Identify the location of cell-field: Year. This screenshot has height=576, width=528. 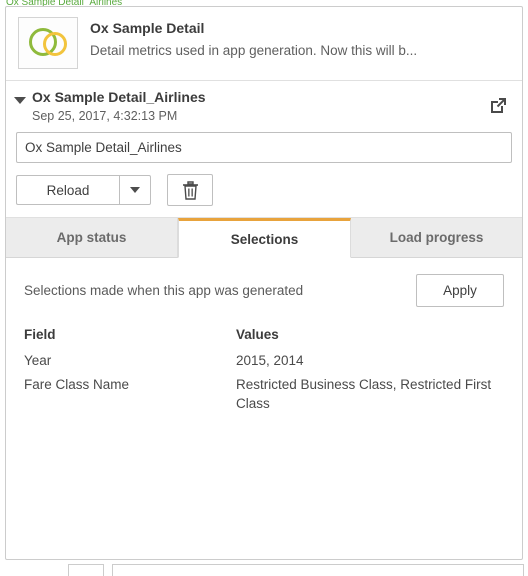
(38, 360).